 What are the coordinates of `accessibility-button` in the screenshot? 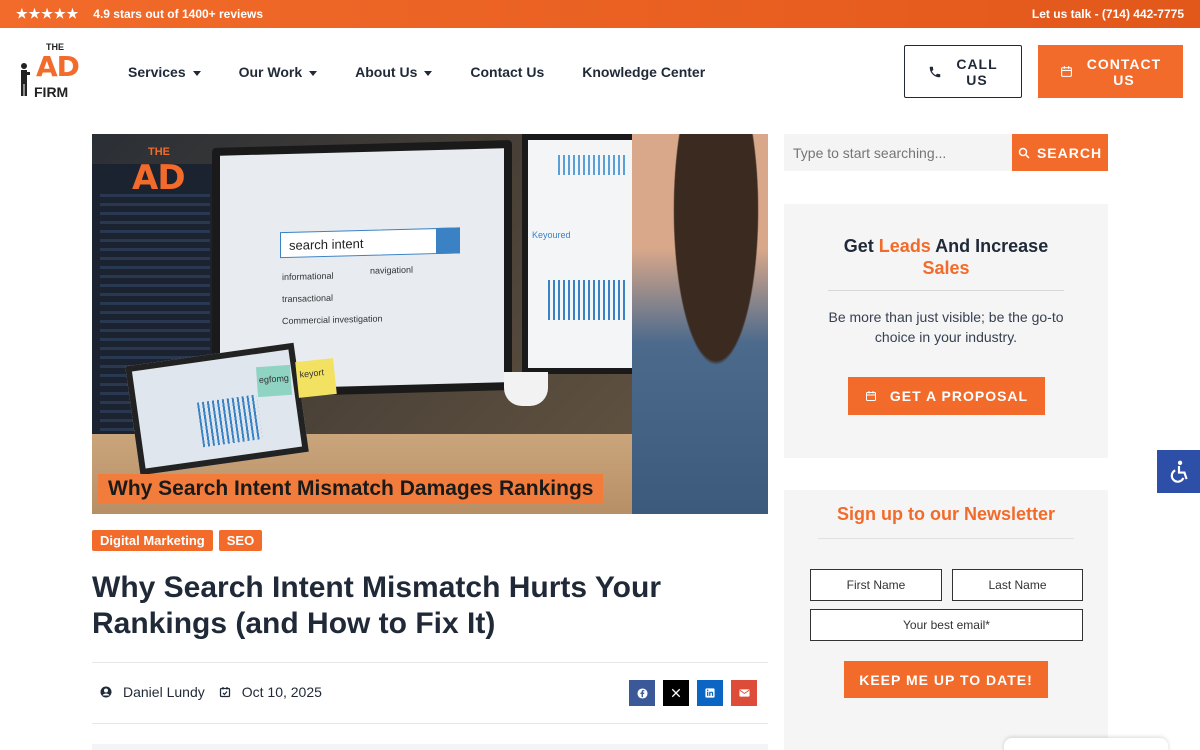 It's located at (1178, 471).